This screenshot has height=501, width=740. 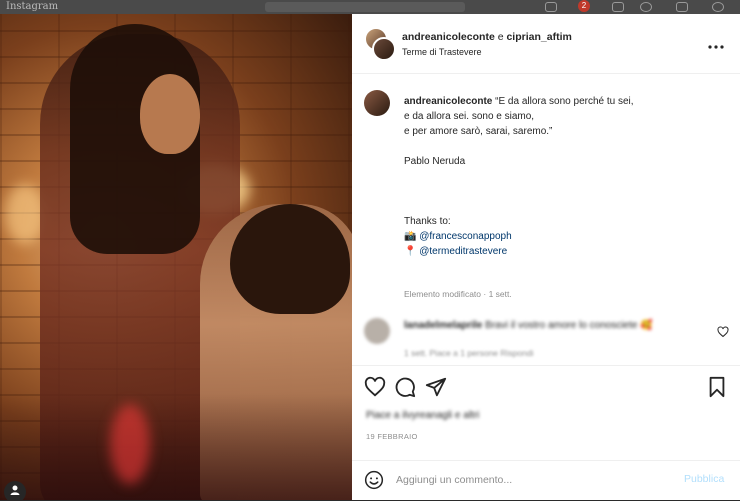 What do you see at coordinates (682, 7) in the screenshot?
I see `activity-heart-icon` at bounding box center [682, 7].